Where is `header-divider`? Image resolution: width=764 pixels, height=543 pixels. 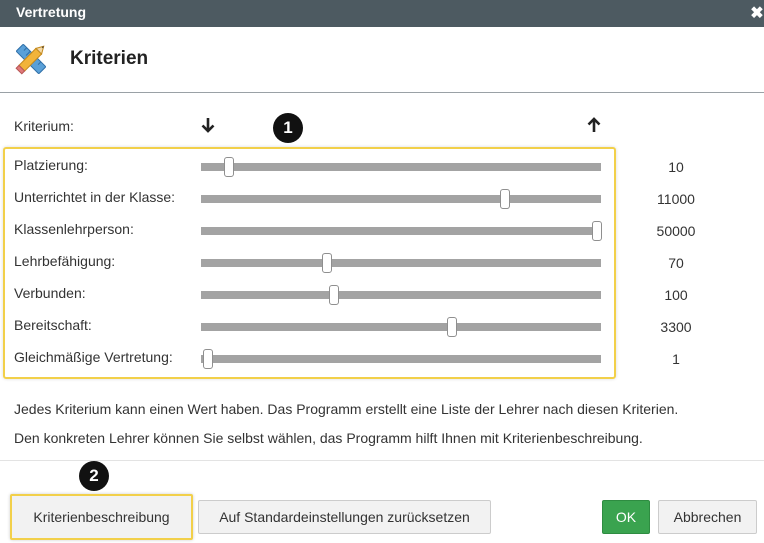
header-divider is located at coordinates (382, 92).